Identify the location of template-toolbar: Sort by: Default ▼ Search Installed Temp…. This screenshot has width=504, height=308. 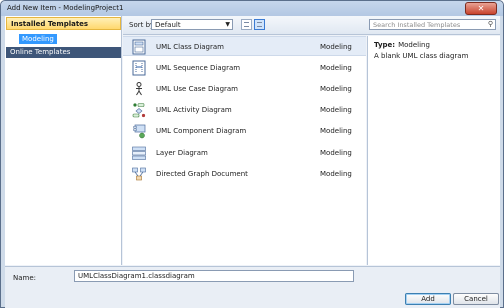
(311, 25).